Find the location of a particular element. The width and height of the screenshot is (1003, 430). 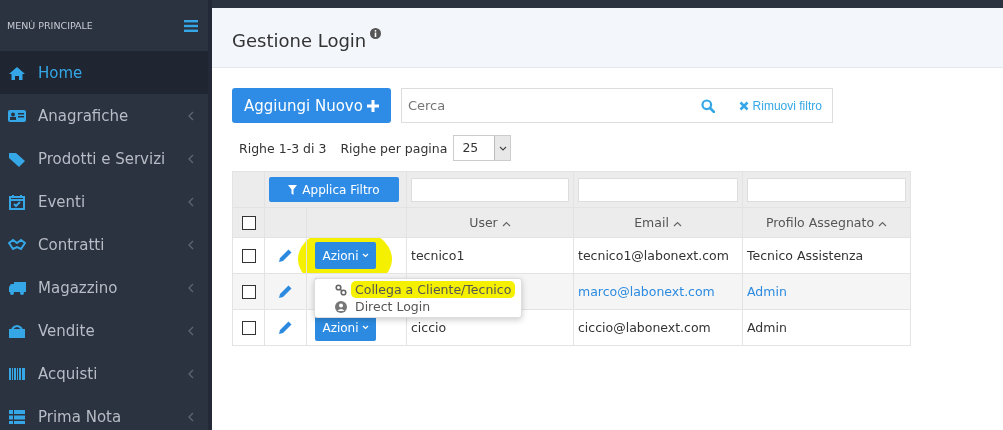

apply-filter-button: Applica Filtro is located at coordinates (334, 189).